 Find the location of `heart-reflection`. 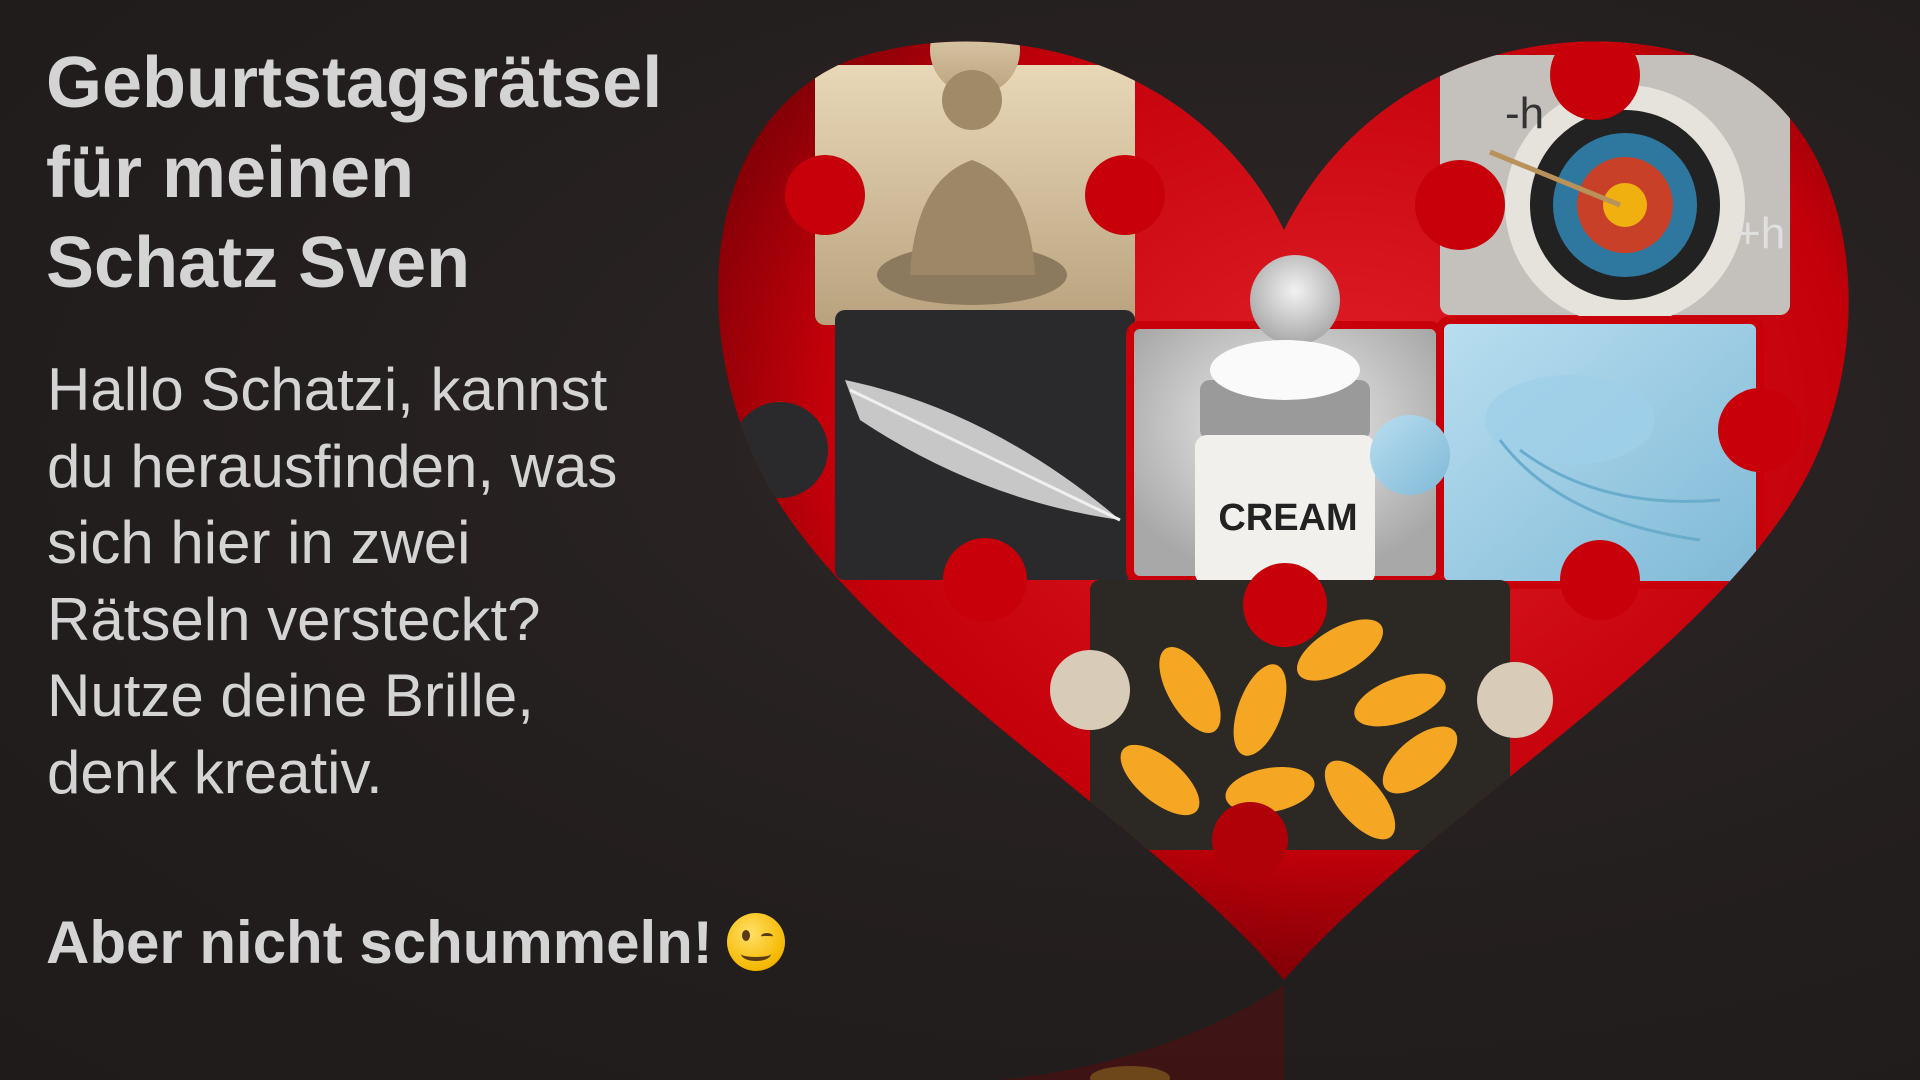

heart-reflection is located at coordinates (1142, 1032).